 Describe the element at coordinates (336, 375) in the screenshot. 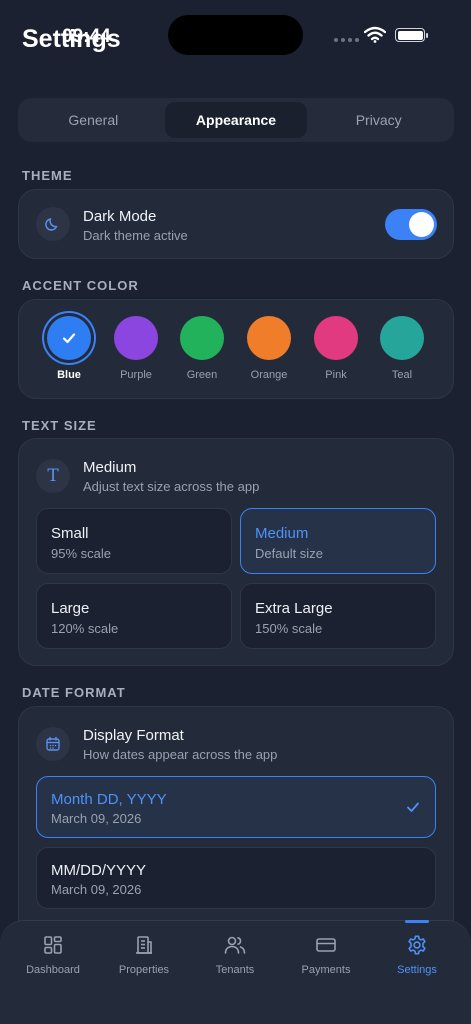

I see `accent-label-pink: Pink` at that location.